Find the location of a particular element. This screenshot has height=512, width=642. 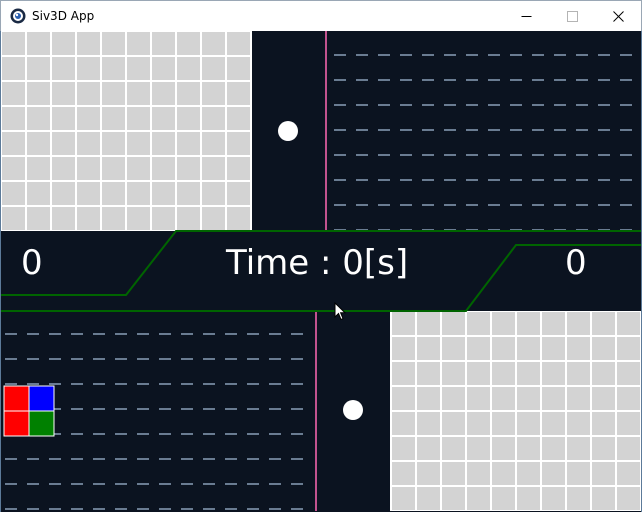

score-left: 0 is located at coordinates (32, 263).